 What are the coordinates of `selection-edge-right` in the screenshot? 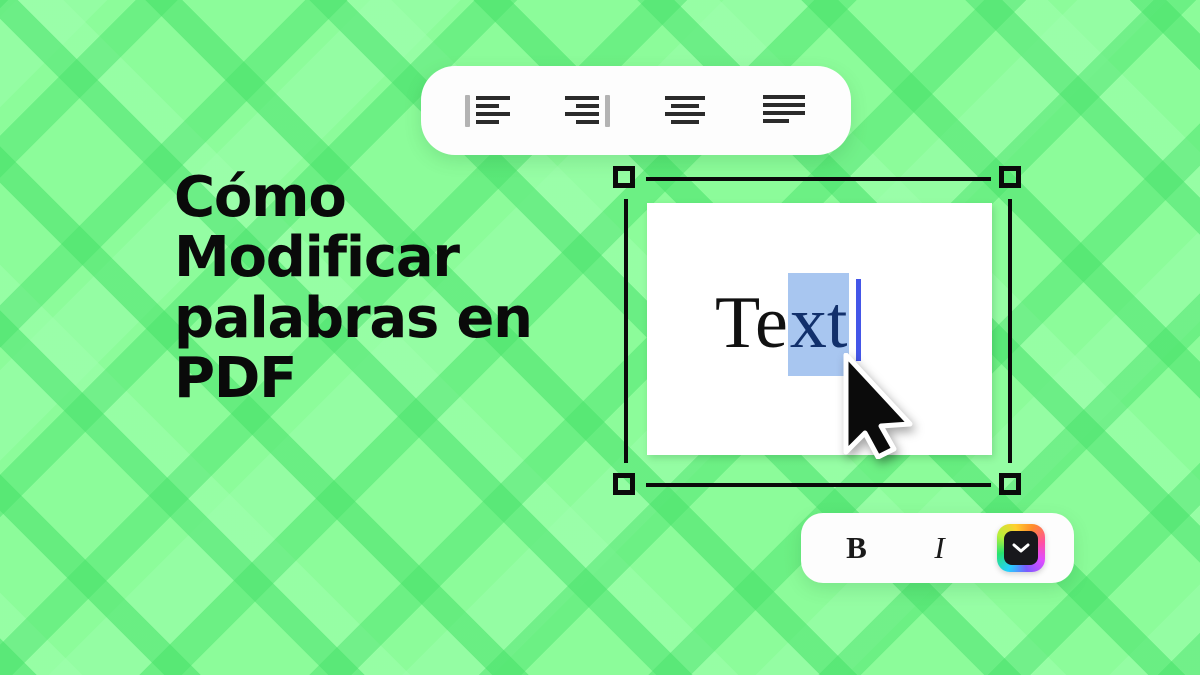 It's located at (1010, 331).